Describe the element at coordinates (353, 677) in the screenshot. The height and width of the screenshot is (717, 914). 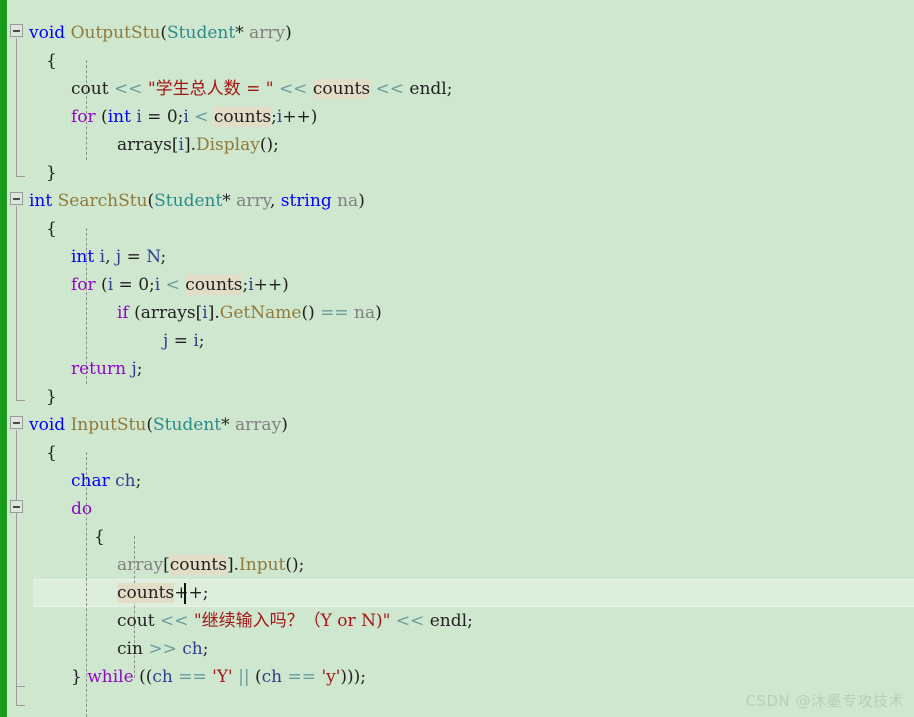
I see `punctuation: )));` at that location.